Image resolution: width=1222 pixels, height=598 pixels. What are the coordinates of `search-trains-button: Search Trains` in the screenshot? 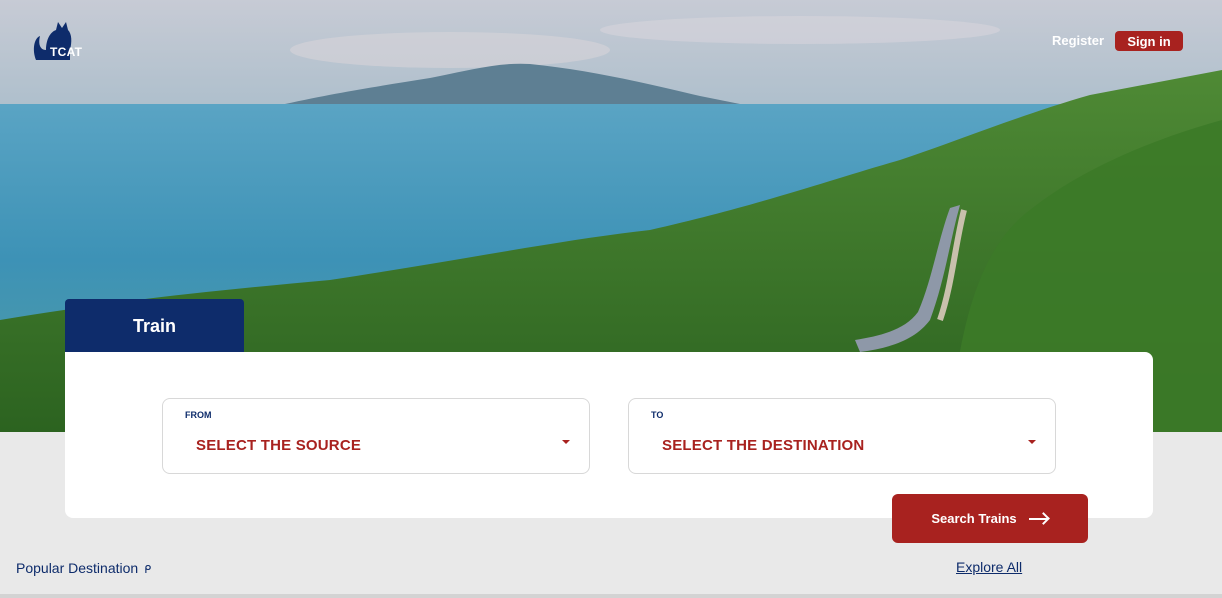 It's located at (990, 518).